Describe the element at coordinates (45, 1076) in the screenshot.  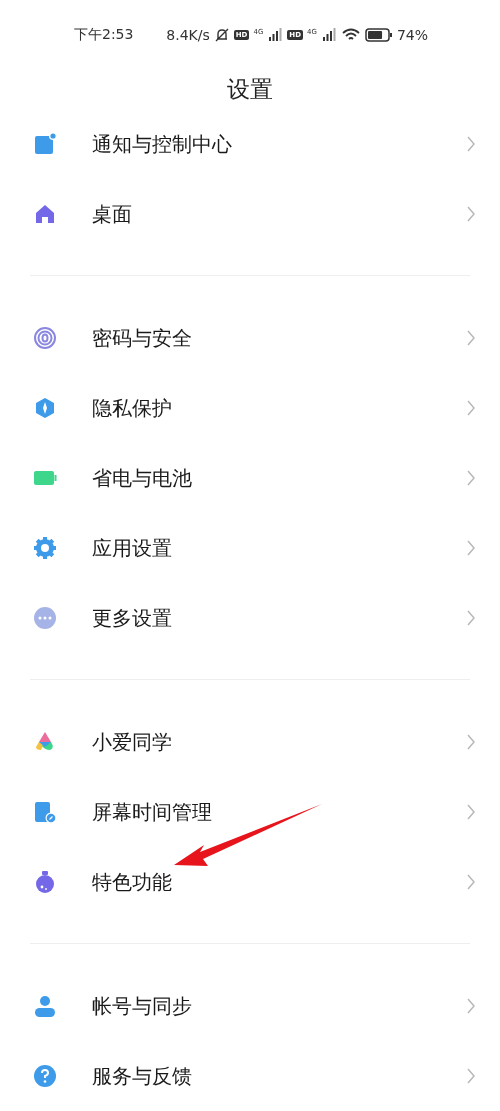
I see `help-icon` at that location.